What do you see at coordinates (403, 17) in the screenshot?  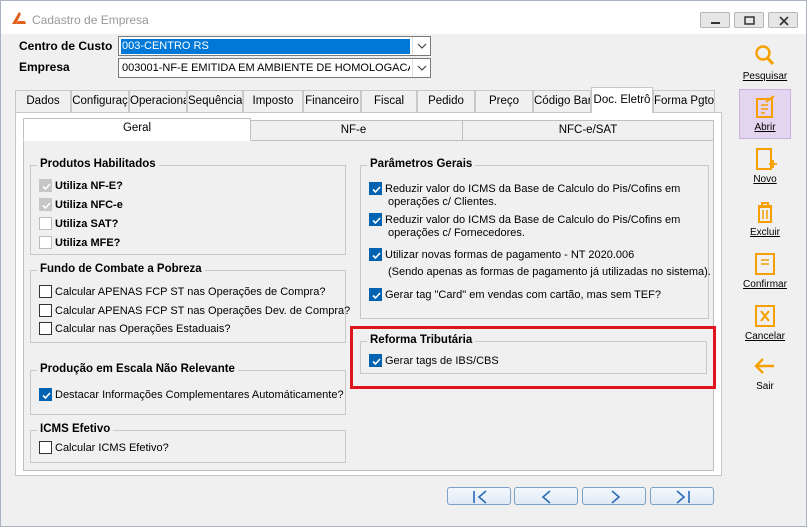 I see `title-bar: Cadastro de Empresa` at bounding box center [403, 17].